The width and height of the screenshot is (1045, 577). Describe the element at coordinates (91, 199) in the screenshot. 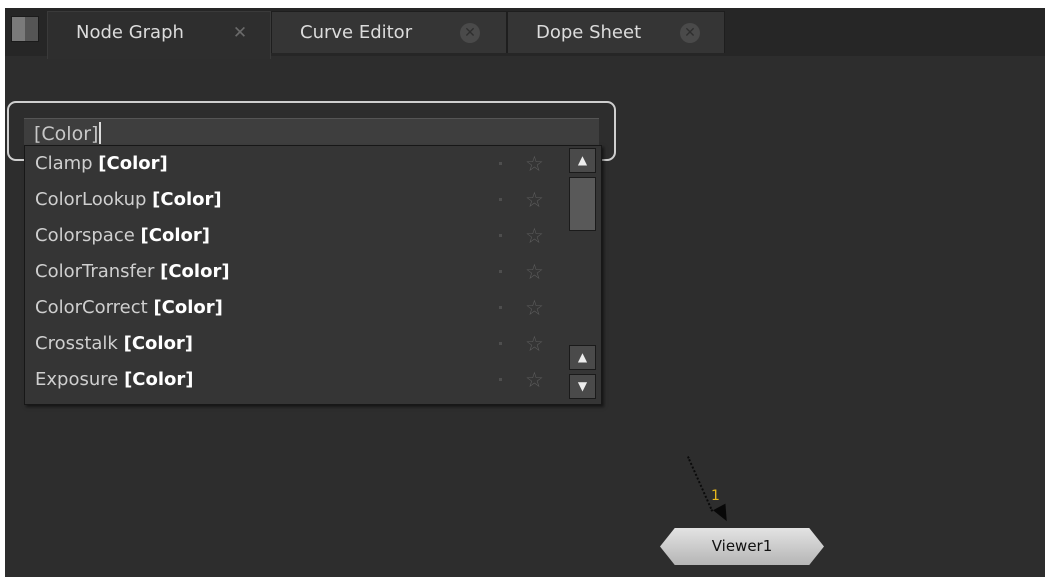

I see `result-name: ColorLookup` at that location.